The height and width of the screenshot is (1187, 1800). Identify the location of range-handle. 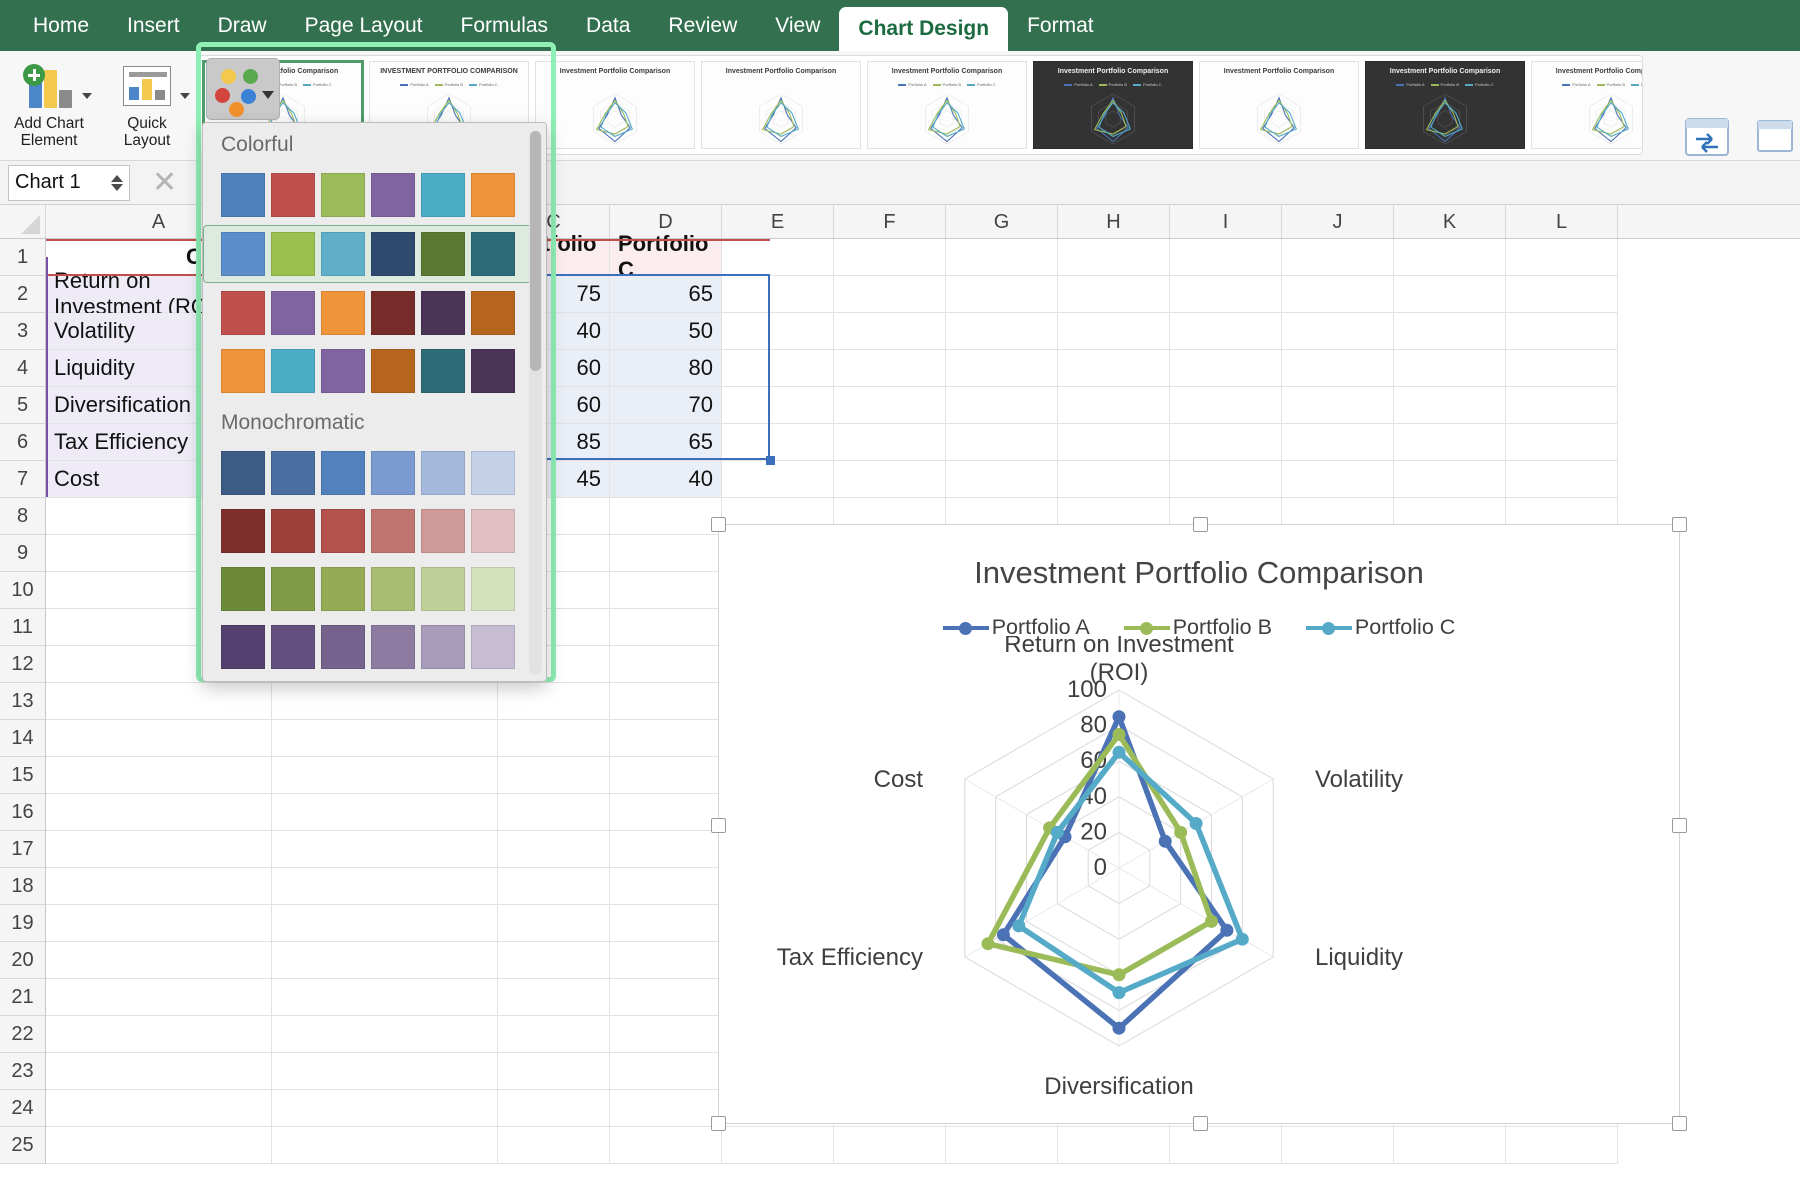
(770, 460).